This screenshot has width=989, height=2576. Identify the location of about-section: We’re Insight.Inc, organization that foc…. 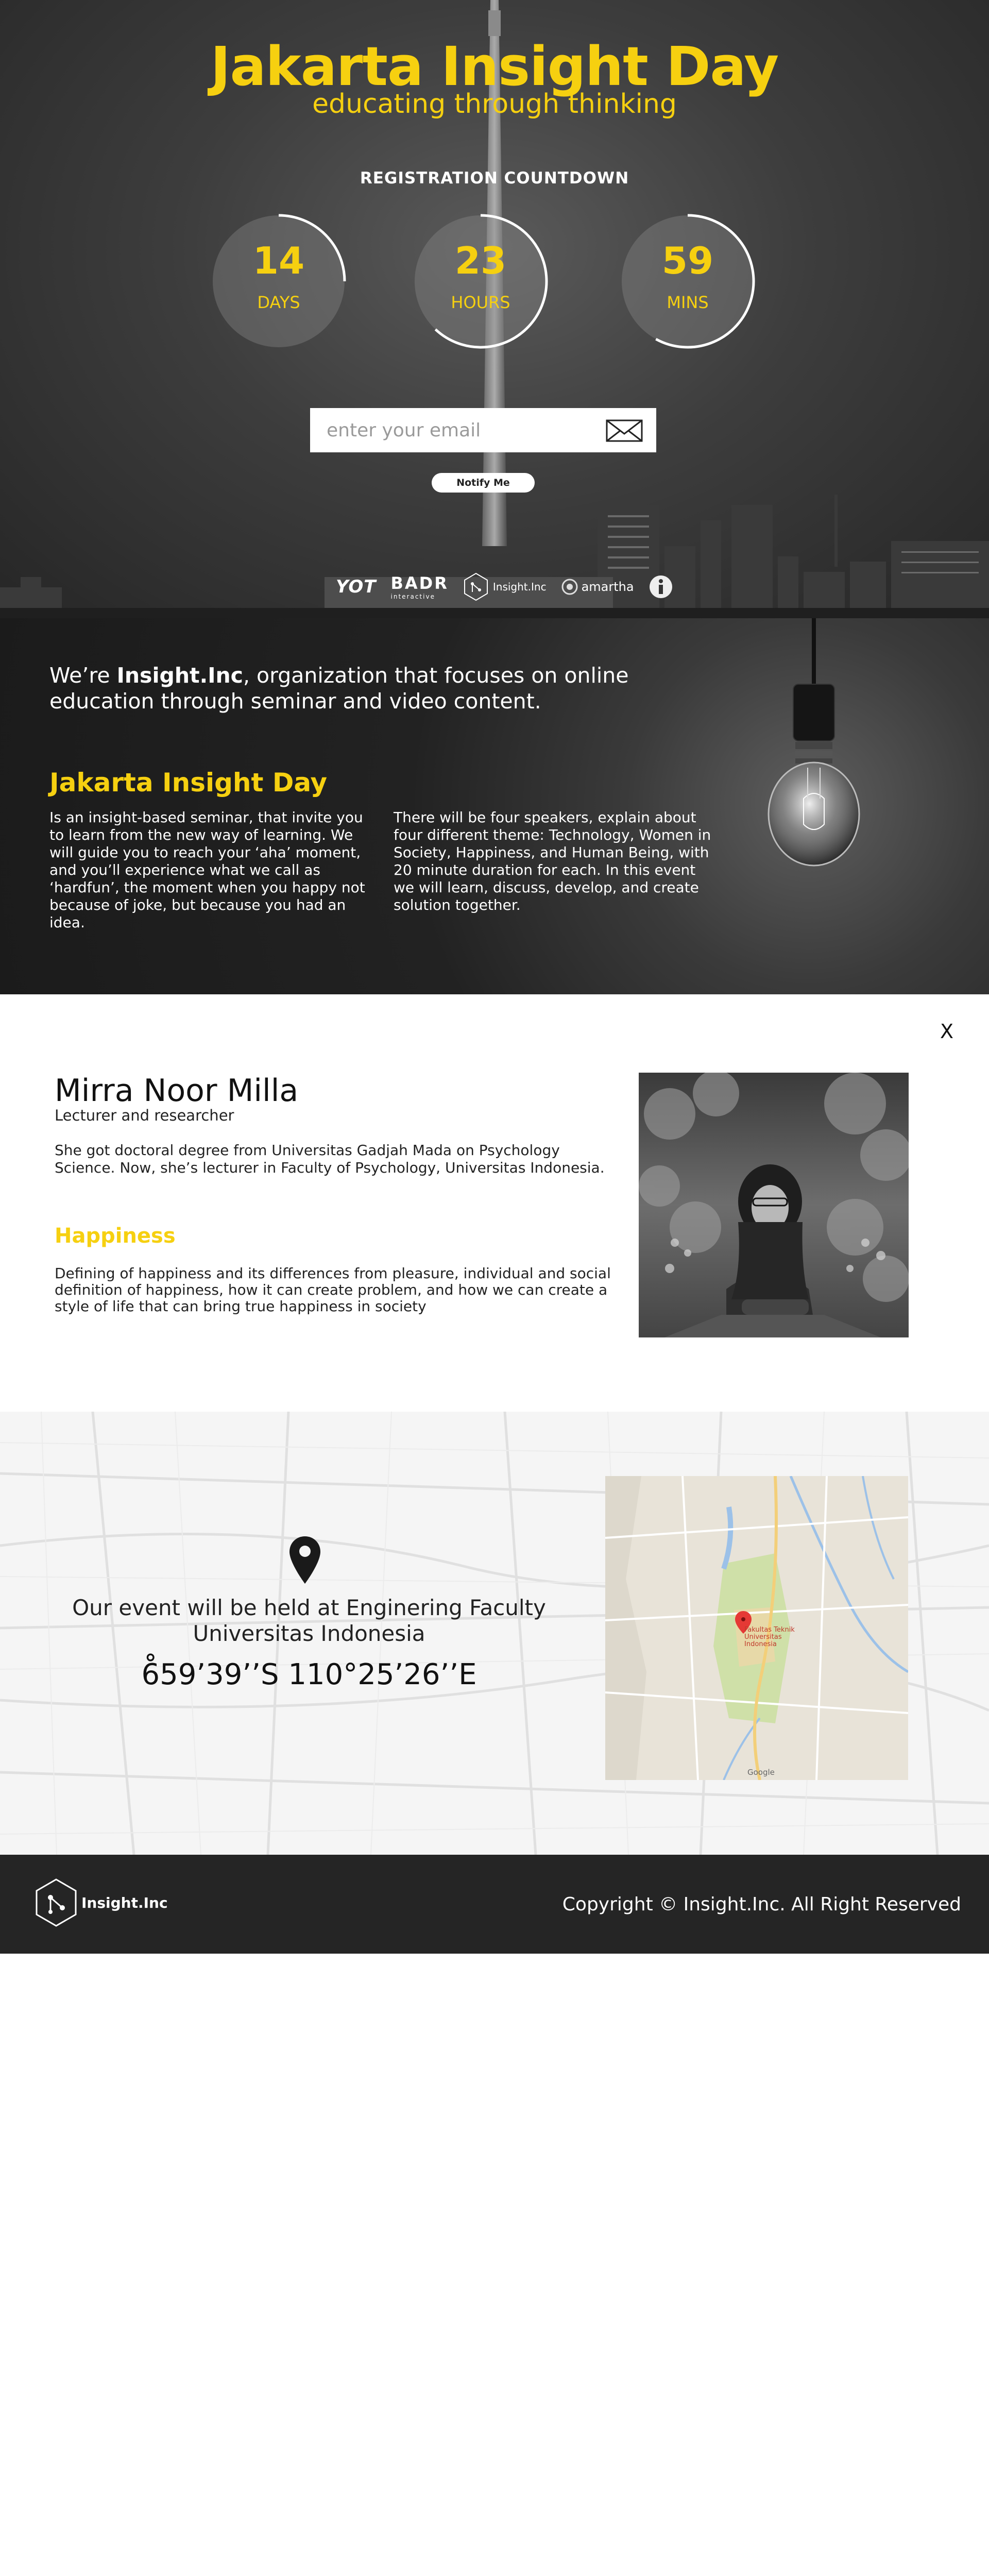
(494, 806).